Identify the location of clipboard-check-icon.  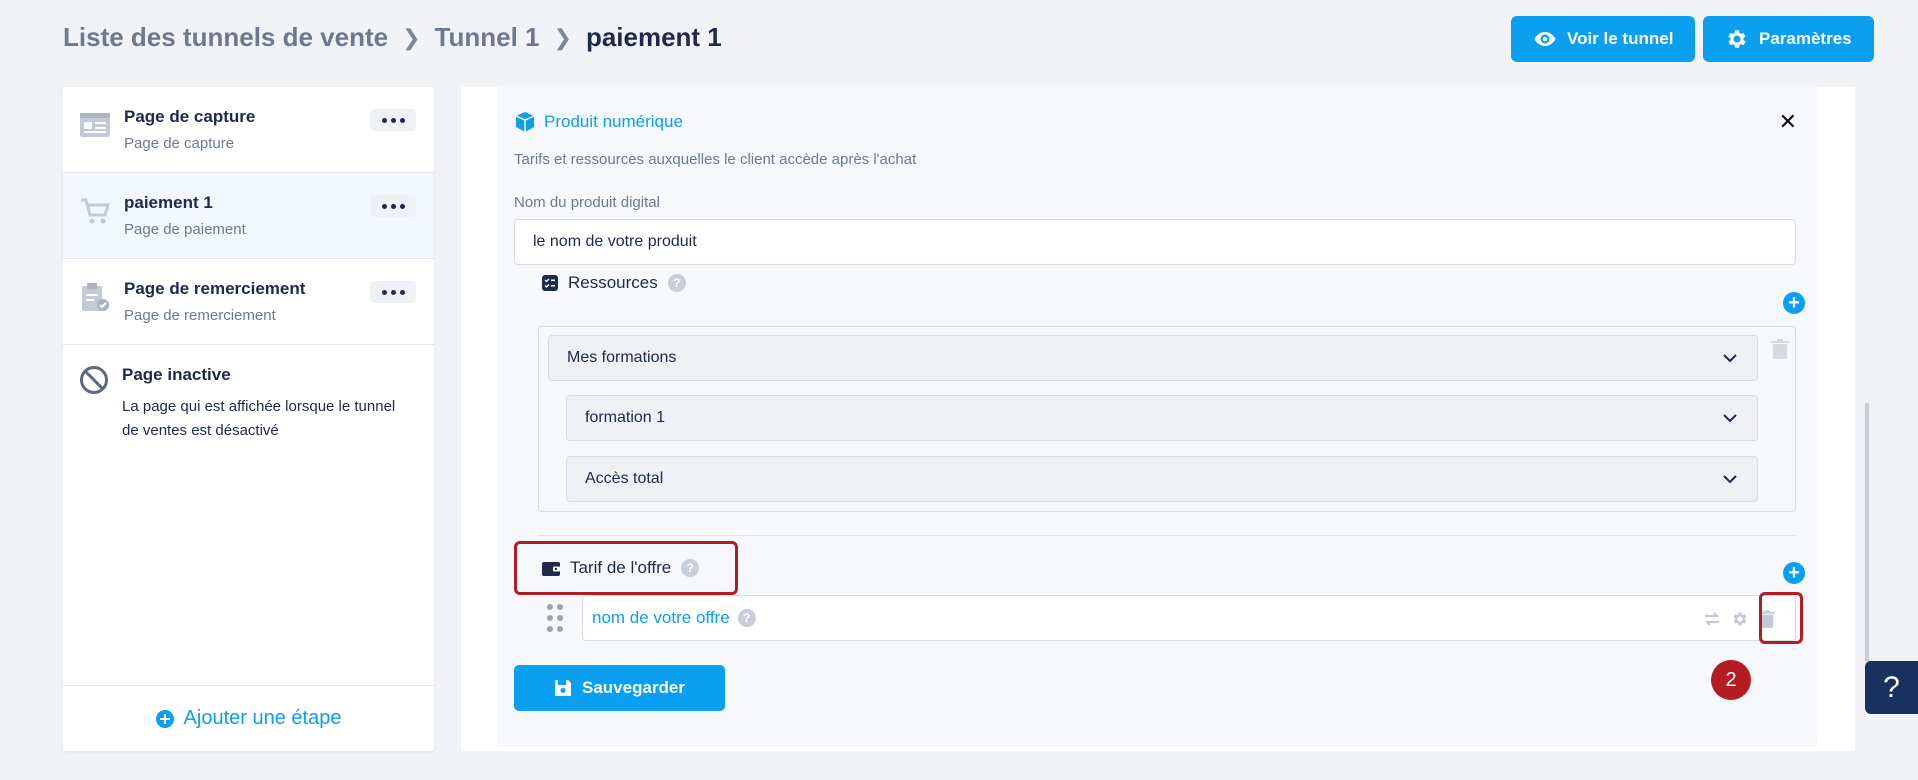
(95, 297).